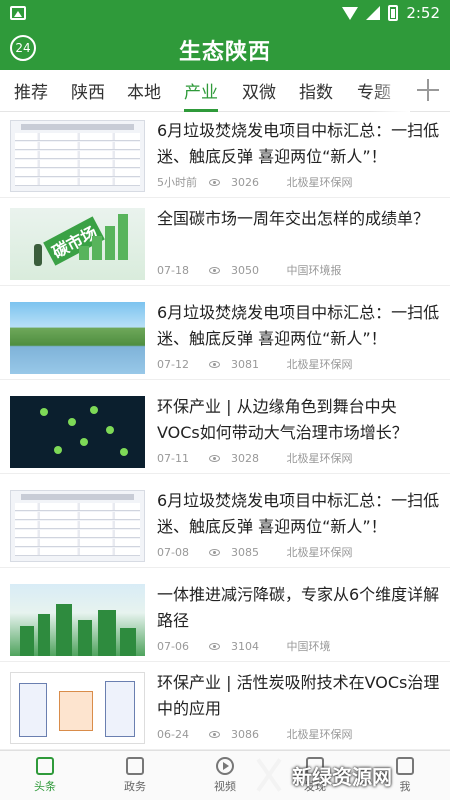 The height and width of the screenshot is (800, 450). I want to click on article-thumbnail: 碳市场, so click(77, 244).